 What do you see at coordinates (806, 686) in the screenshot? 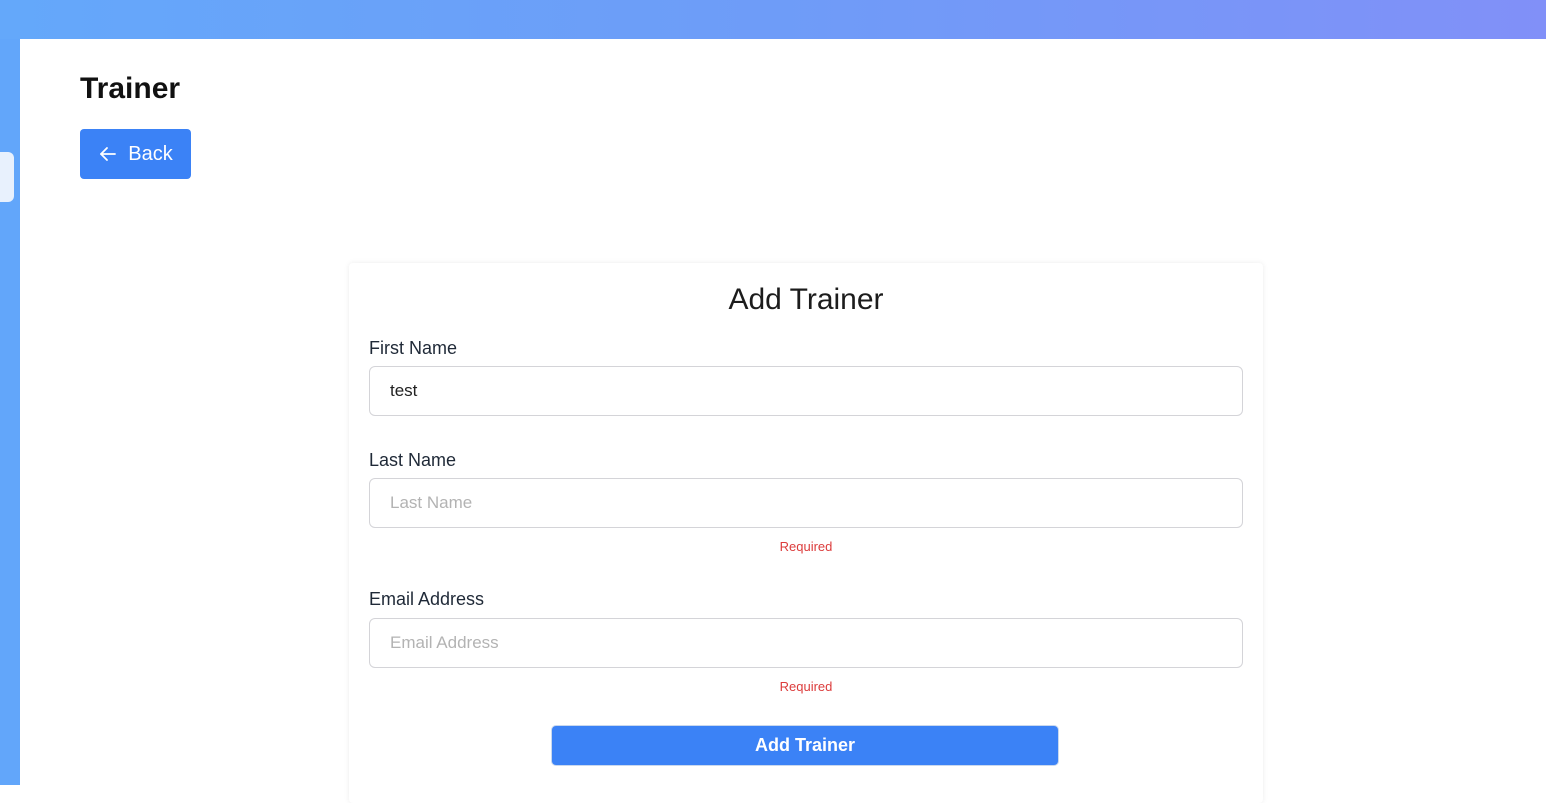
I see `email-error: Required` at bounding box center [806, 686].